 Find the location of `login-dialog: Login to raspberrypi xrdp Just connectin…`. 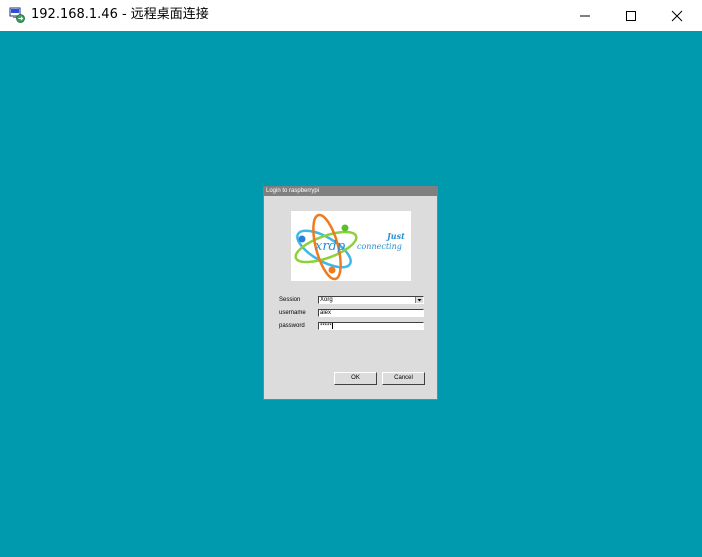

login-dialog: Login to raspberrypi xrdp Just connectin… is located at coordinates (350, 293).